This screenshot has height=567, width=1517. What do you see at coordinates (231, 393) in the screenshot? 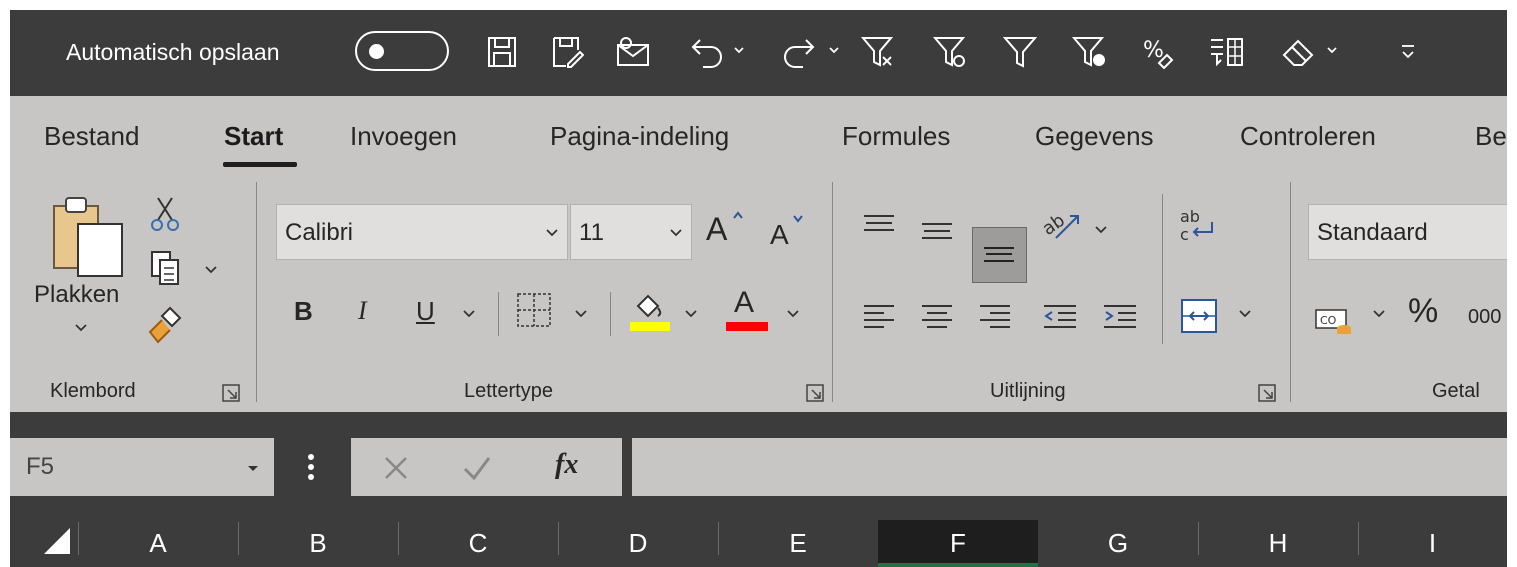
I see `clipboard-launcher-icon` at bounding box center [231, 393].